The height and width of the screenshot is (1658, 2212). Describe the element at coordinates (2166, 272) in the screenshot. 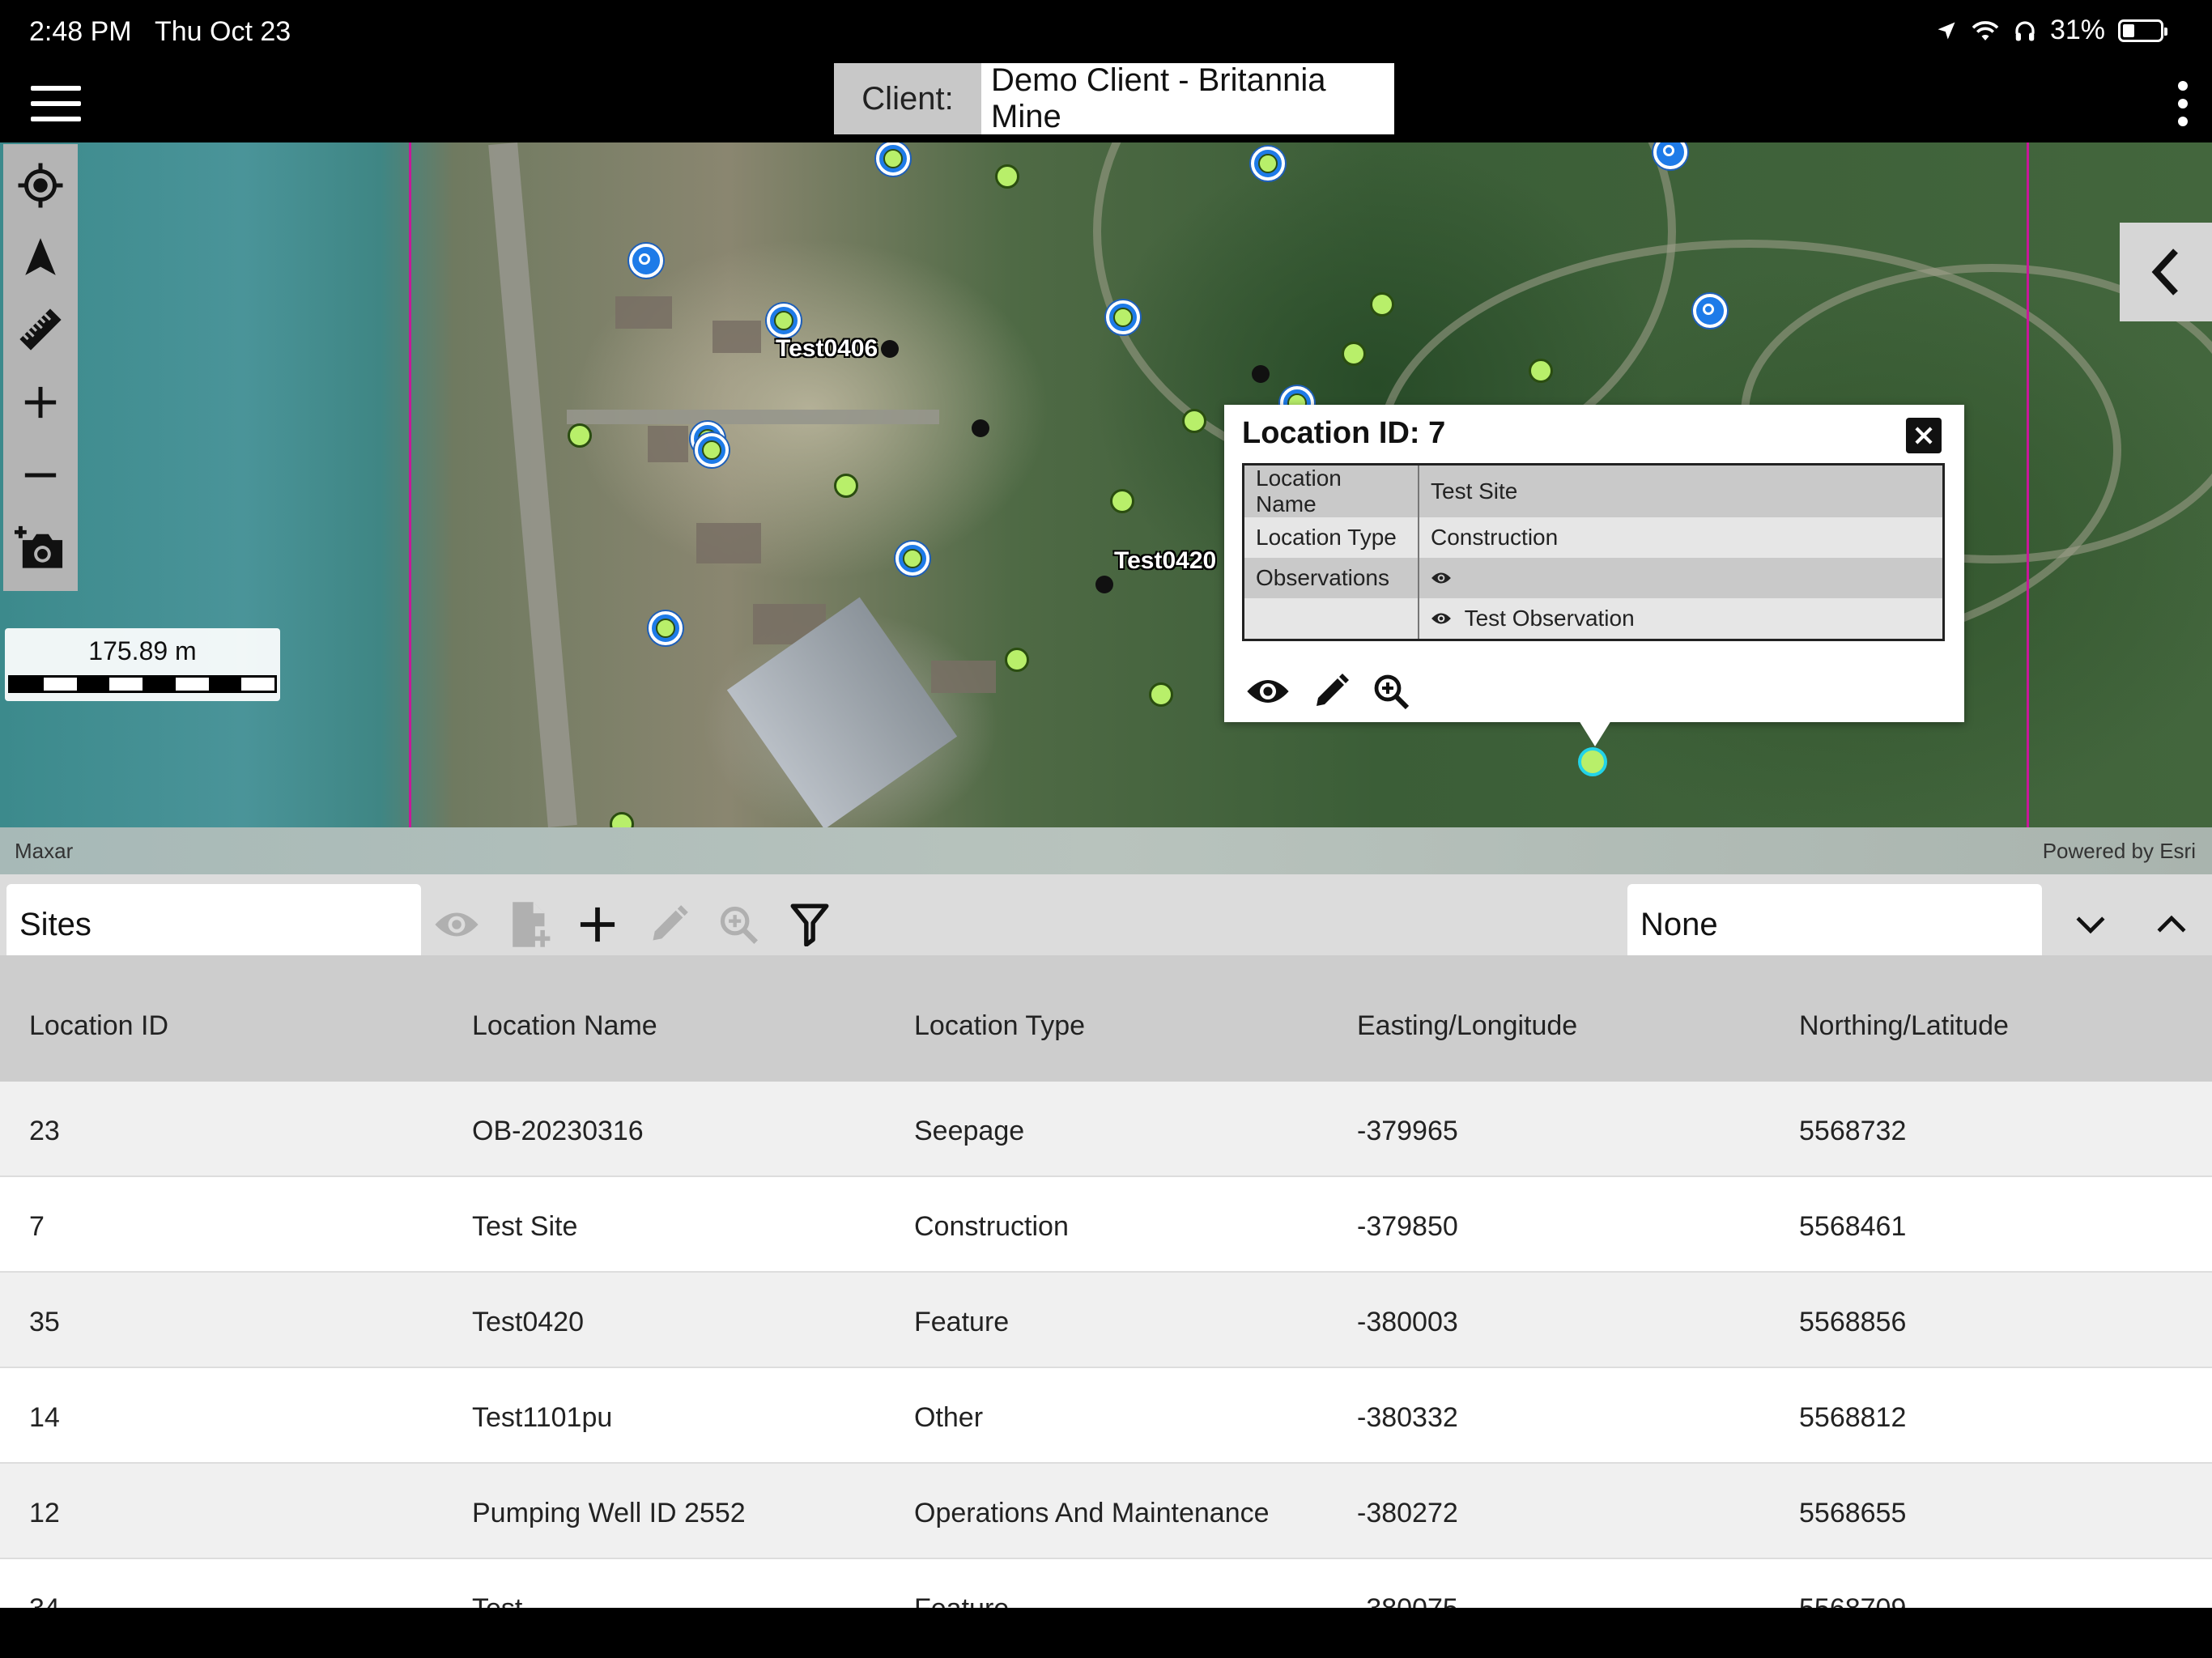

I see `side-panel-toggle` at that location.